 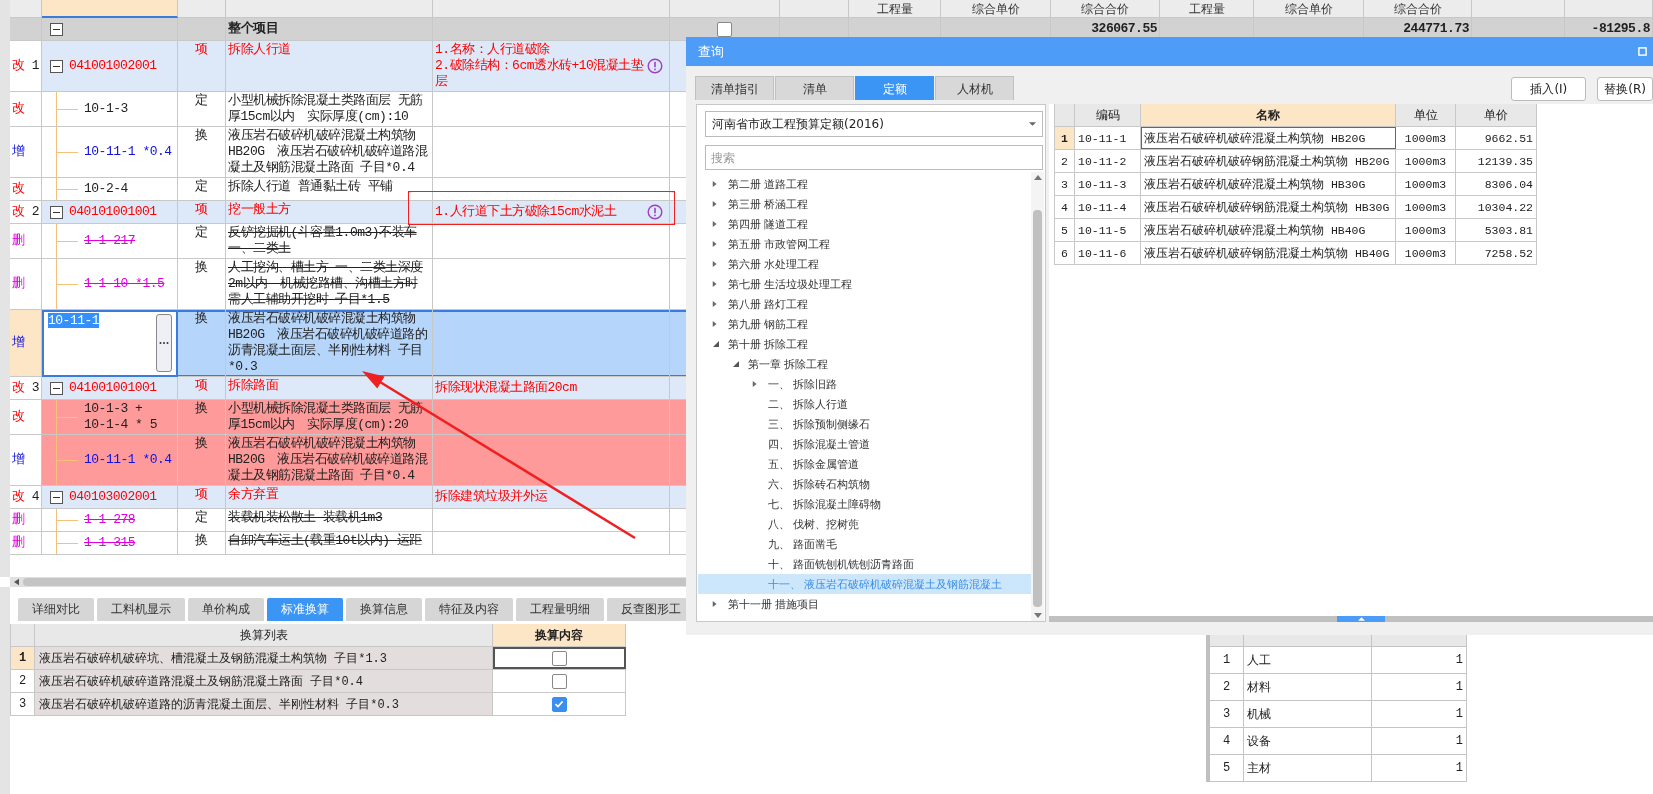 I want to click on dialog-button: 替换(R), so click(x=1625, y=89).